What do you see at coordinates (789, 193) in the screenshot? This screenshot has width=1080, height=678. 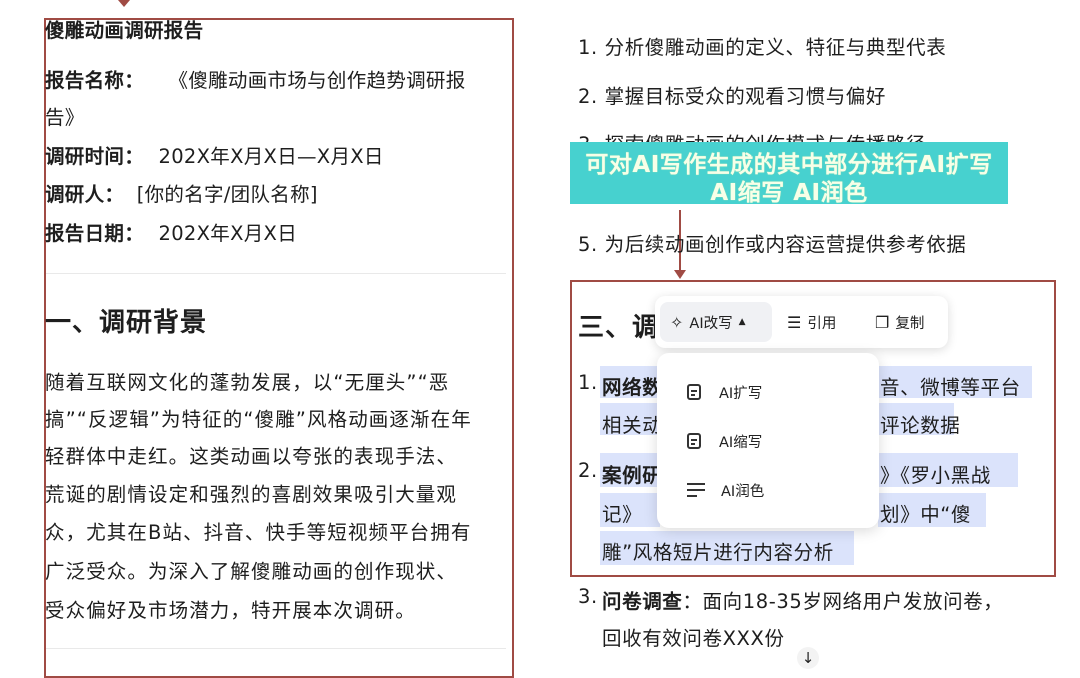 I see `banner-line-2: AI缩写 AI润色` at bounding box center [789, 193].